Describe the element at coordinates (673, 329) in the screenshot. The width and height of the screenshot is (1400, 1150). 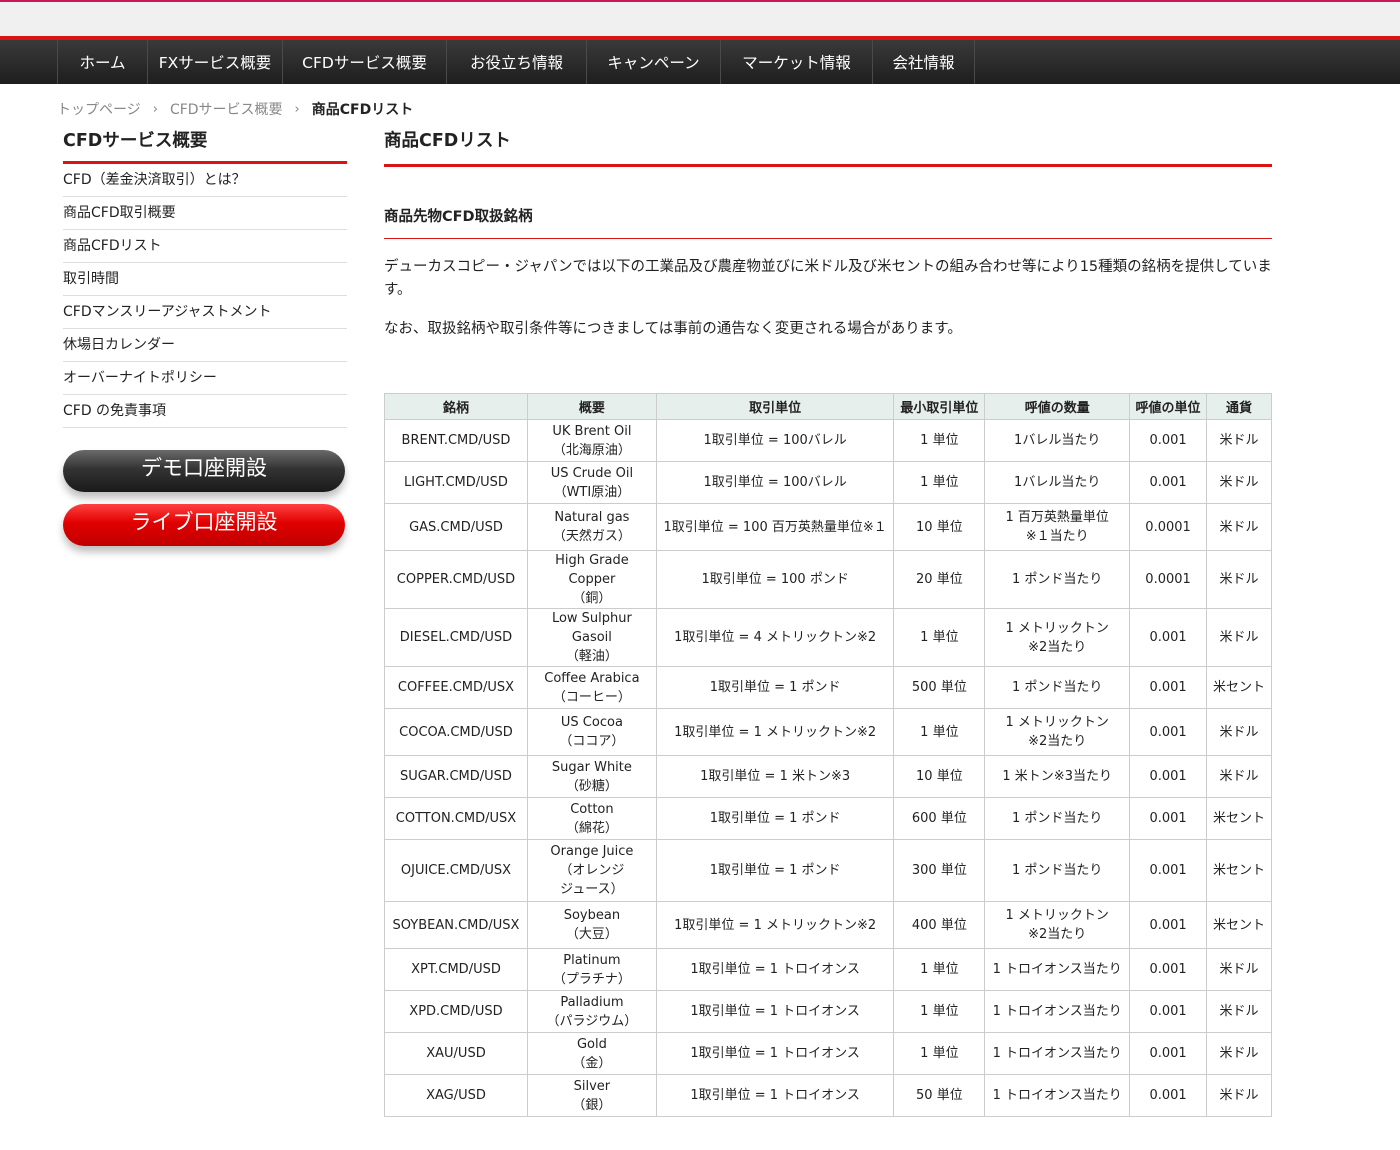
I see `notice-paragraph: なお、取扱銘柄や取引条件等につきましては事前の通告なく変更される場合があります。` at that location.